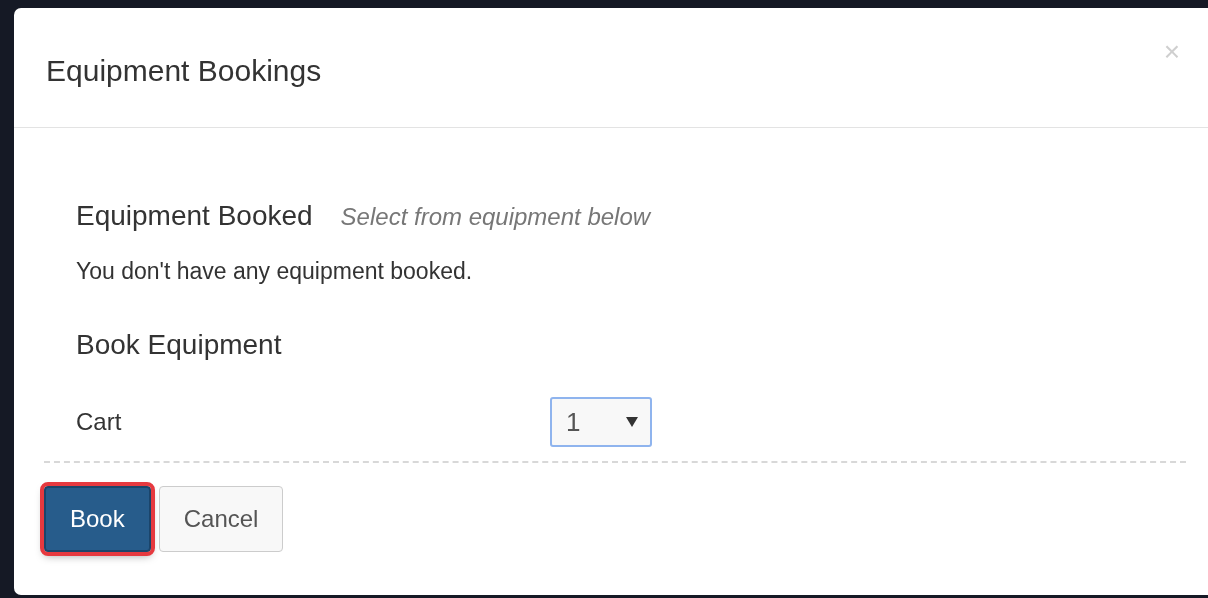 The image size is (1208, 598). I want to click on dialog-title: Equipment Bookings, so click(184, 71).